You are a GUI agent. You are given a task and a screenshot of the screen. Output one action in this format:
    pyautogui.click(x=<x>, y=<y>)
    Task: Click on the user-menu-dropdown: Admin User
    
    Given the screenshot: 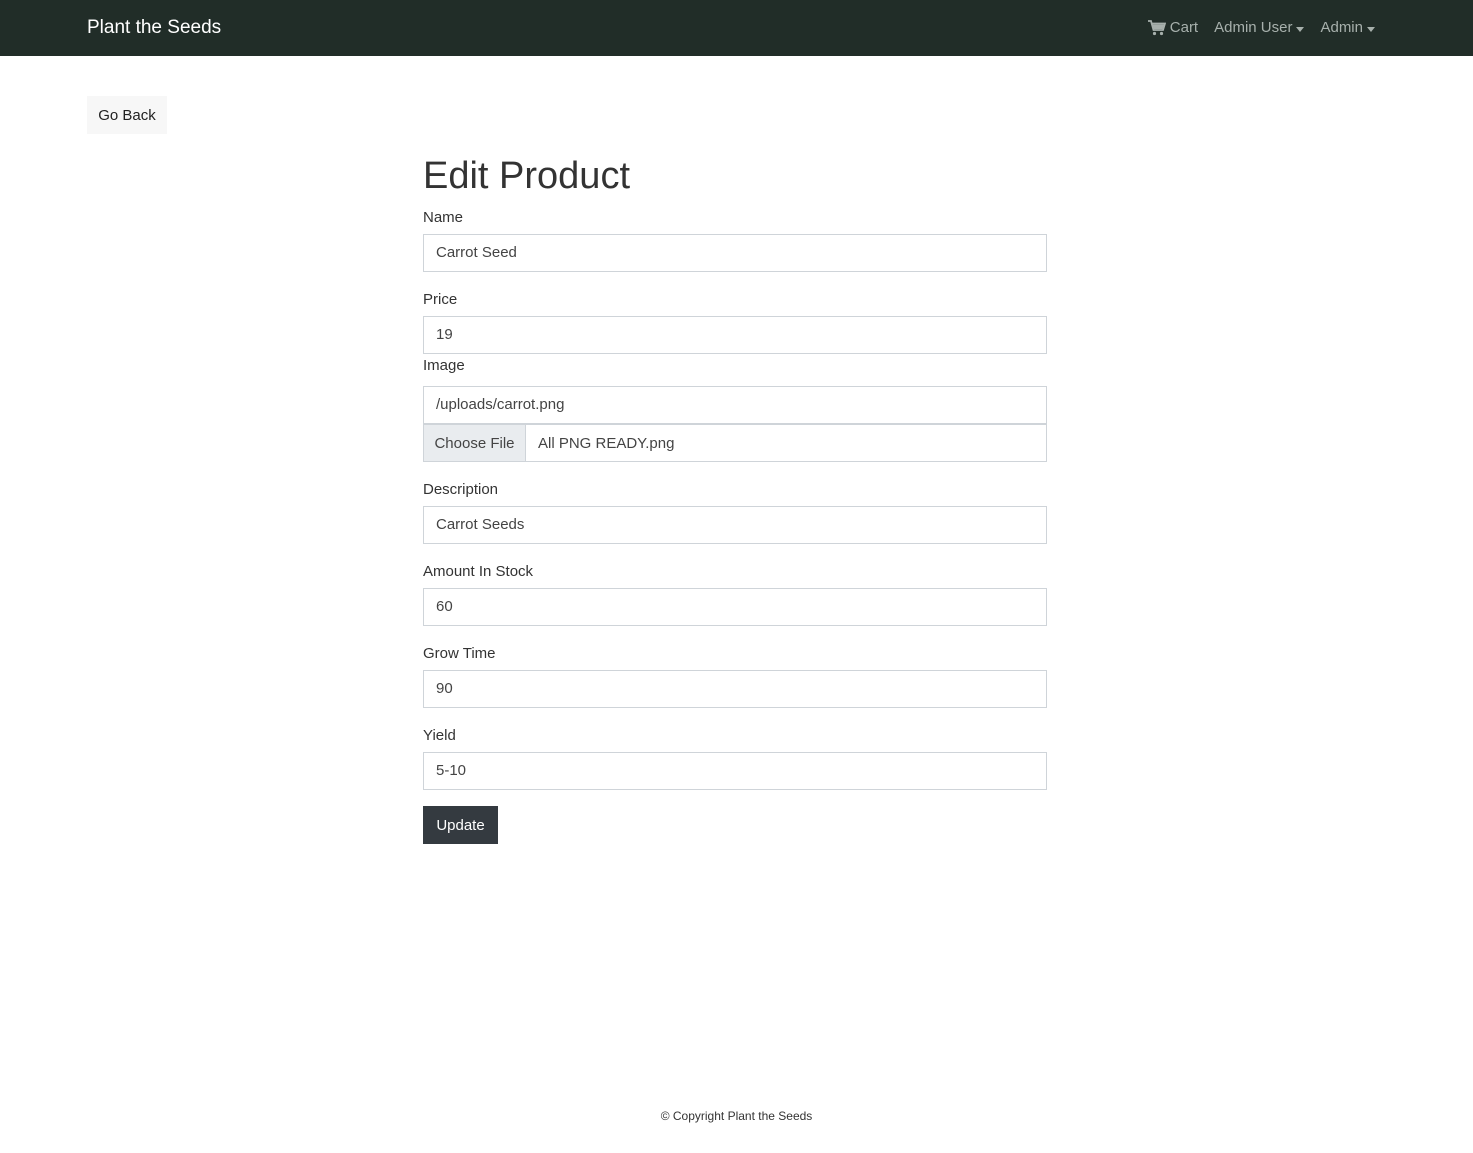 What is the action you would take?
    pyautogui.click(x=1259, y=28)
    